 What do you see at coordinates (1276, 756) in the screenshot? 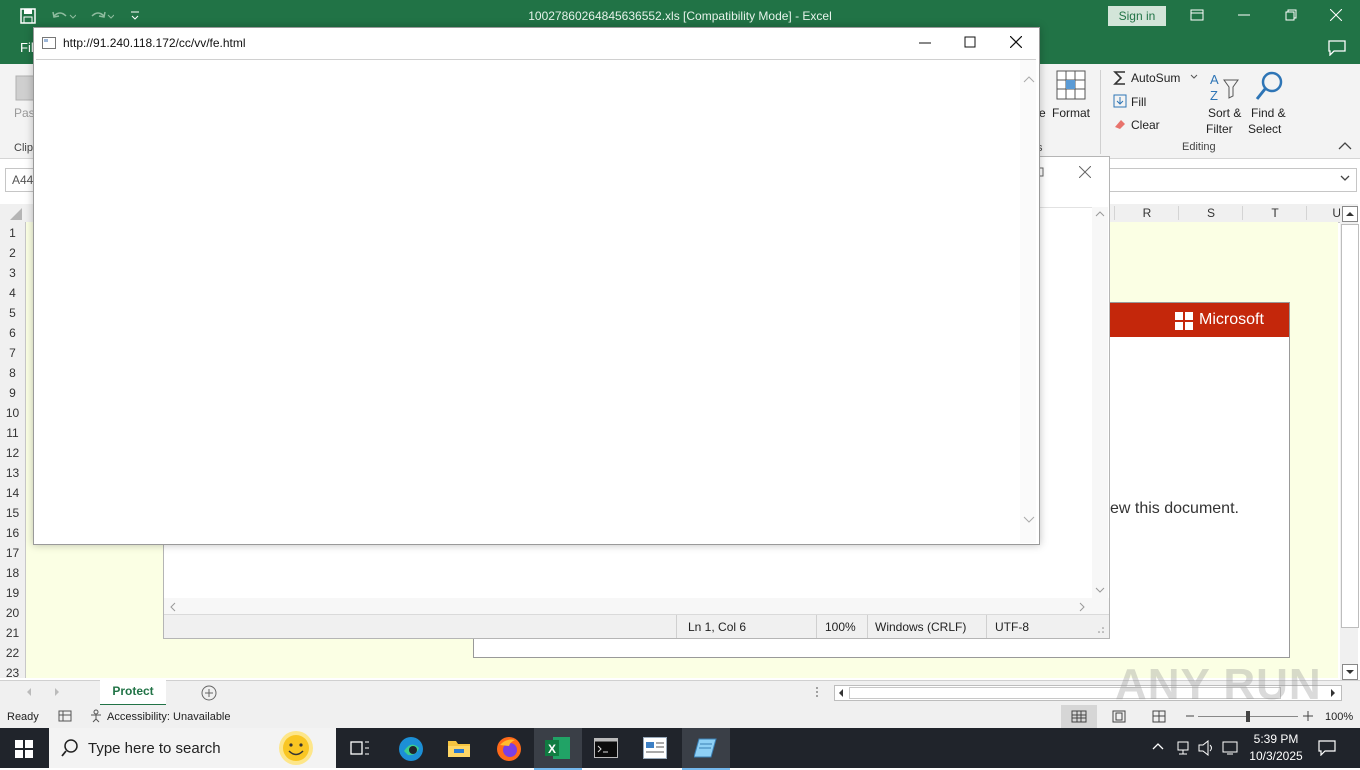
I see `clock-date: 10/3/2025` at bounding box center [1276, 756].